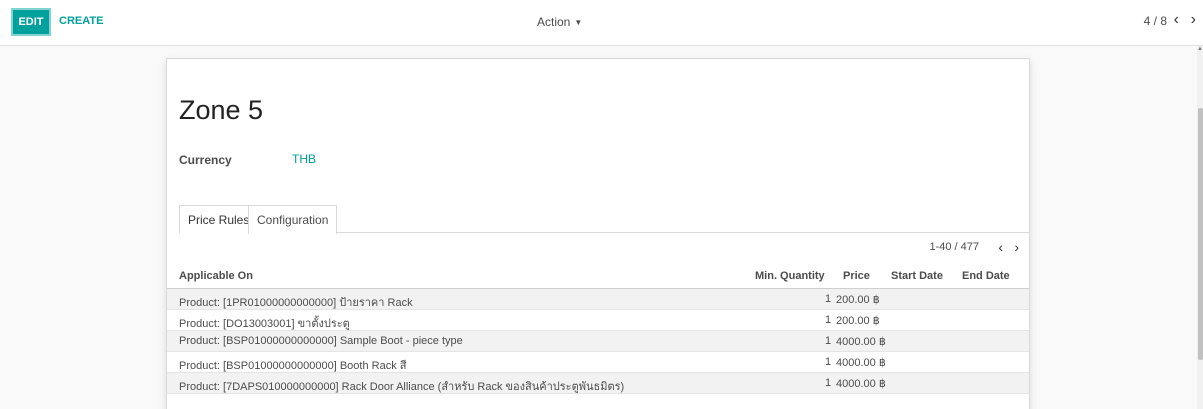  I want to click on tab-price-rules: Price Rules, so click(219, 219).